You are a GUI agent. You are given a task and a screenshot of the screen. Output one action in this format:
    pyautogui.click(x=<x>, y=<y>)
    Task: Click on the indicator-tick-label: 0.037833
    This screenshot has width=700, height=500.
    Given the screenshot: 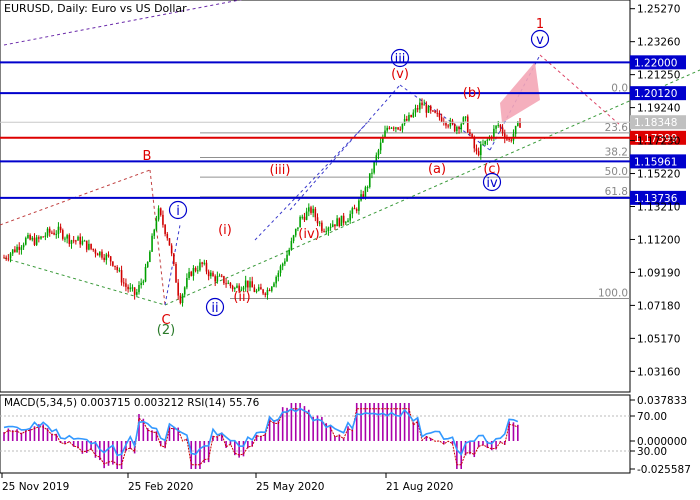 What is the action you would take?
    pyautogui.click(x=662, y=401)
    